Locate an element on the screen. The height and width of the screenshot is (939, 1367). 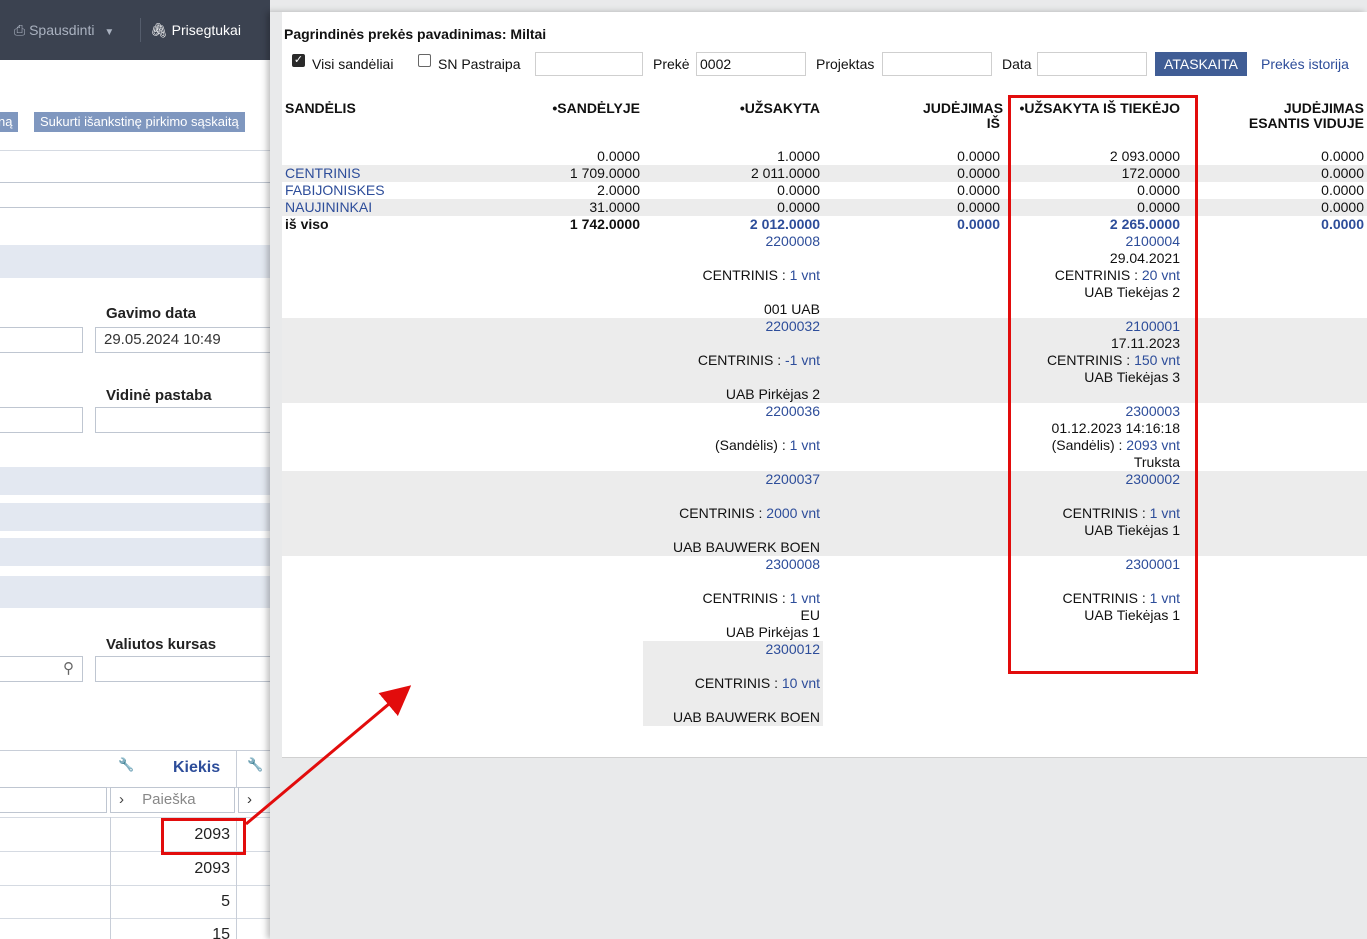
annotation-arrow is located at coordinates (328, 755).